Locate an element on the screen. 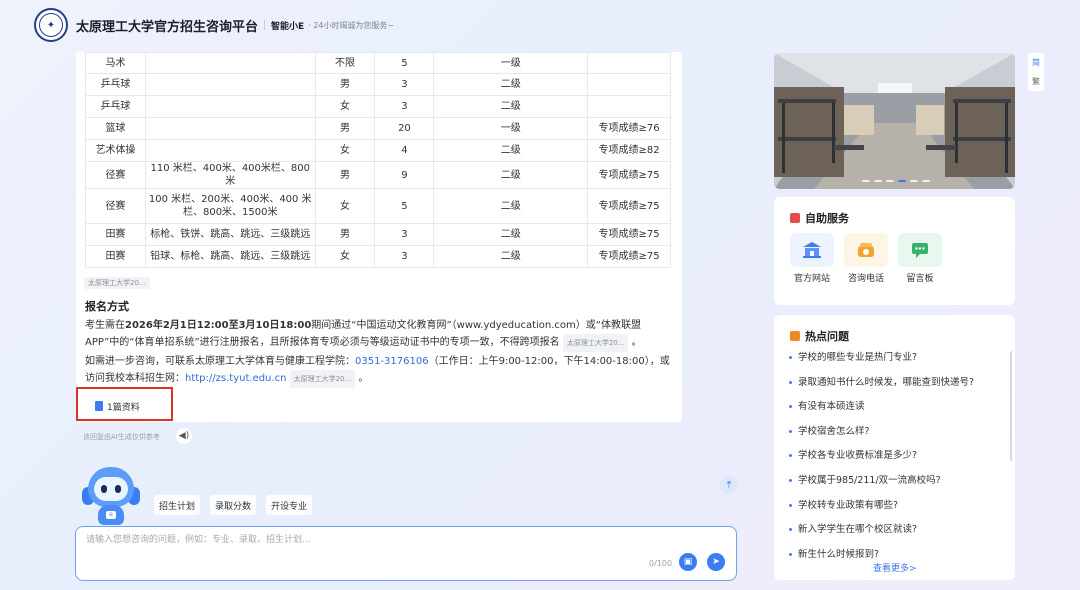 This screenshot has width=1080, height=590. dormitory-photo is located at coordinates (894, 121).